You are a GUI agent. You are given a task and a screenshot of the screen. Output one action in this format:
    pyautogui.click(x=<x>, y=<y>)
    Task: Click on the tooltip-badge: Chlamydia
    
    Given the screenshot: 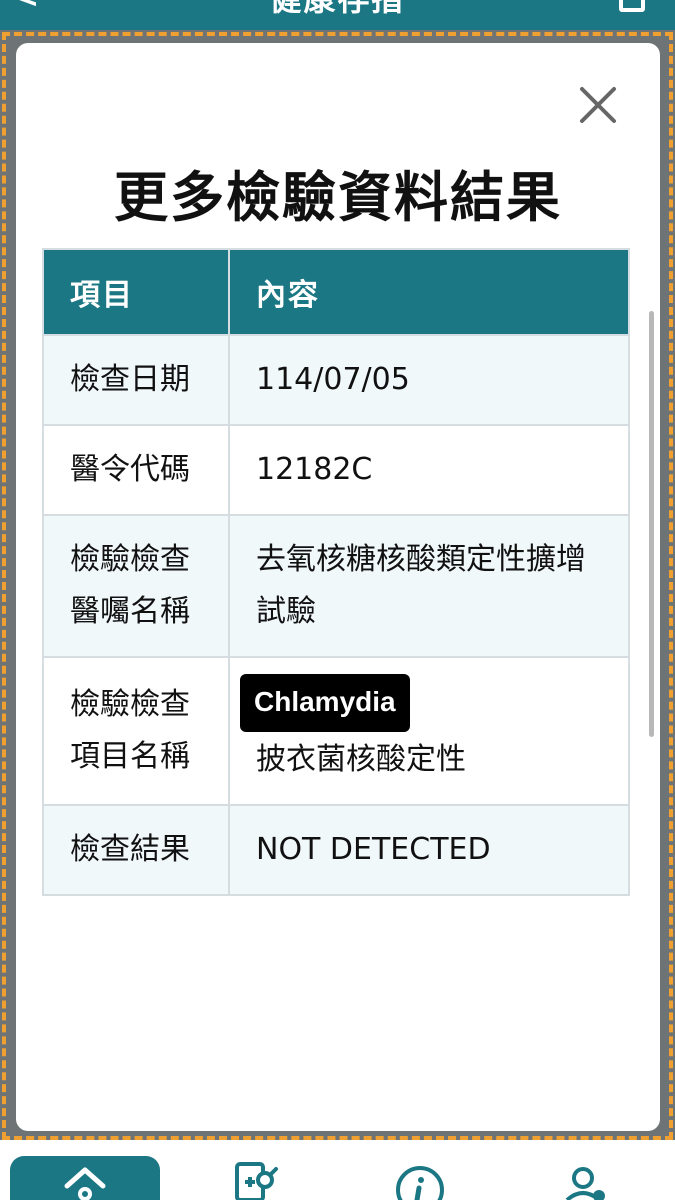 What is the action you would take?
    pyautogui.click(x=325, y=703)
    